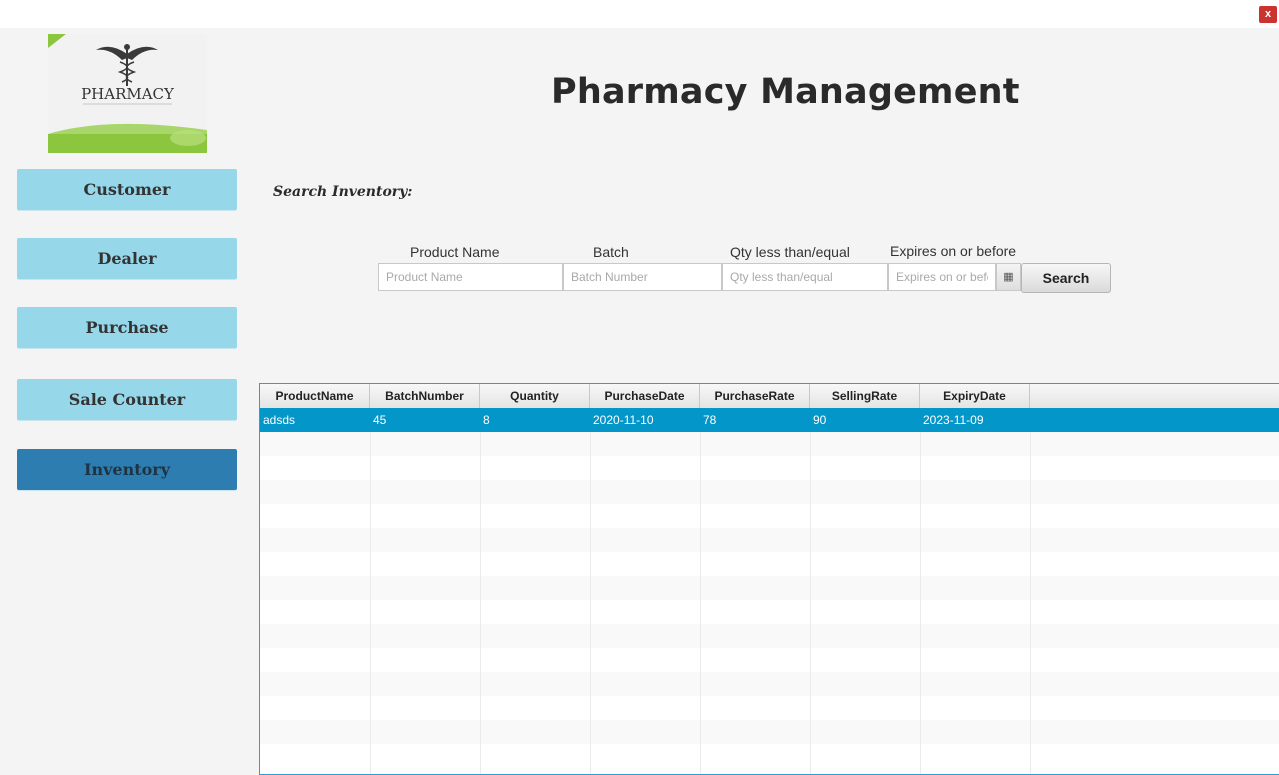 The height and width of the screenshot is (775, 1279). I want to click on sidebar-item-inventory: Inventory, so click(127, 469).